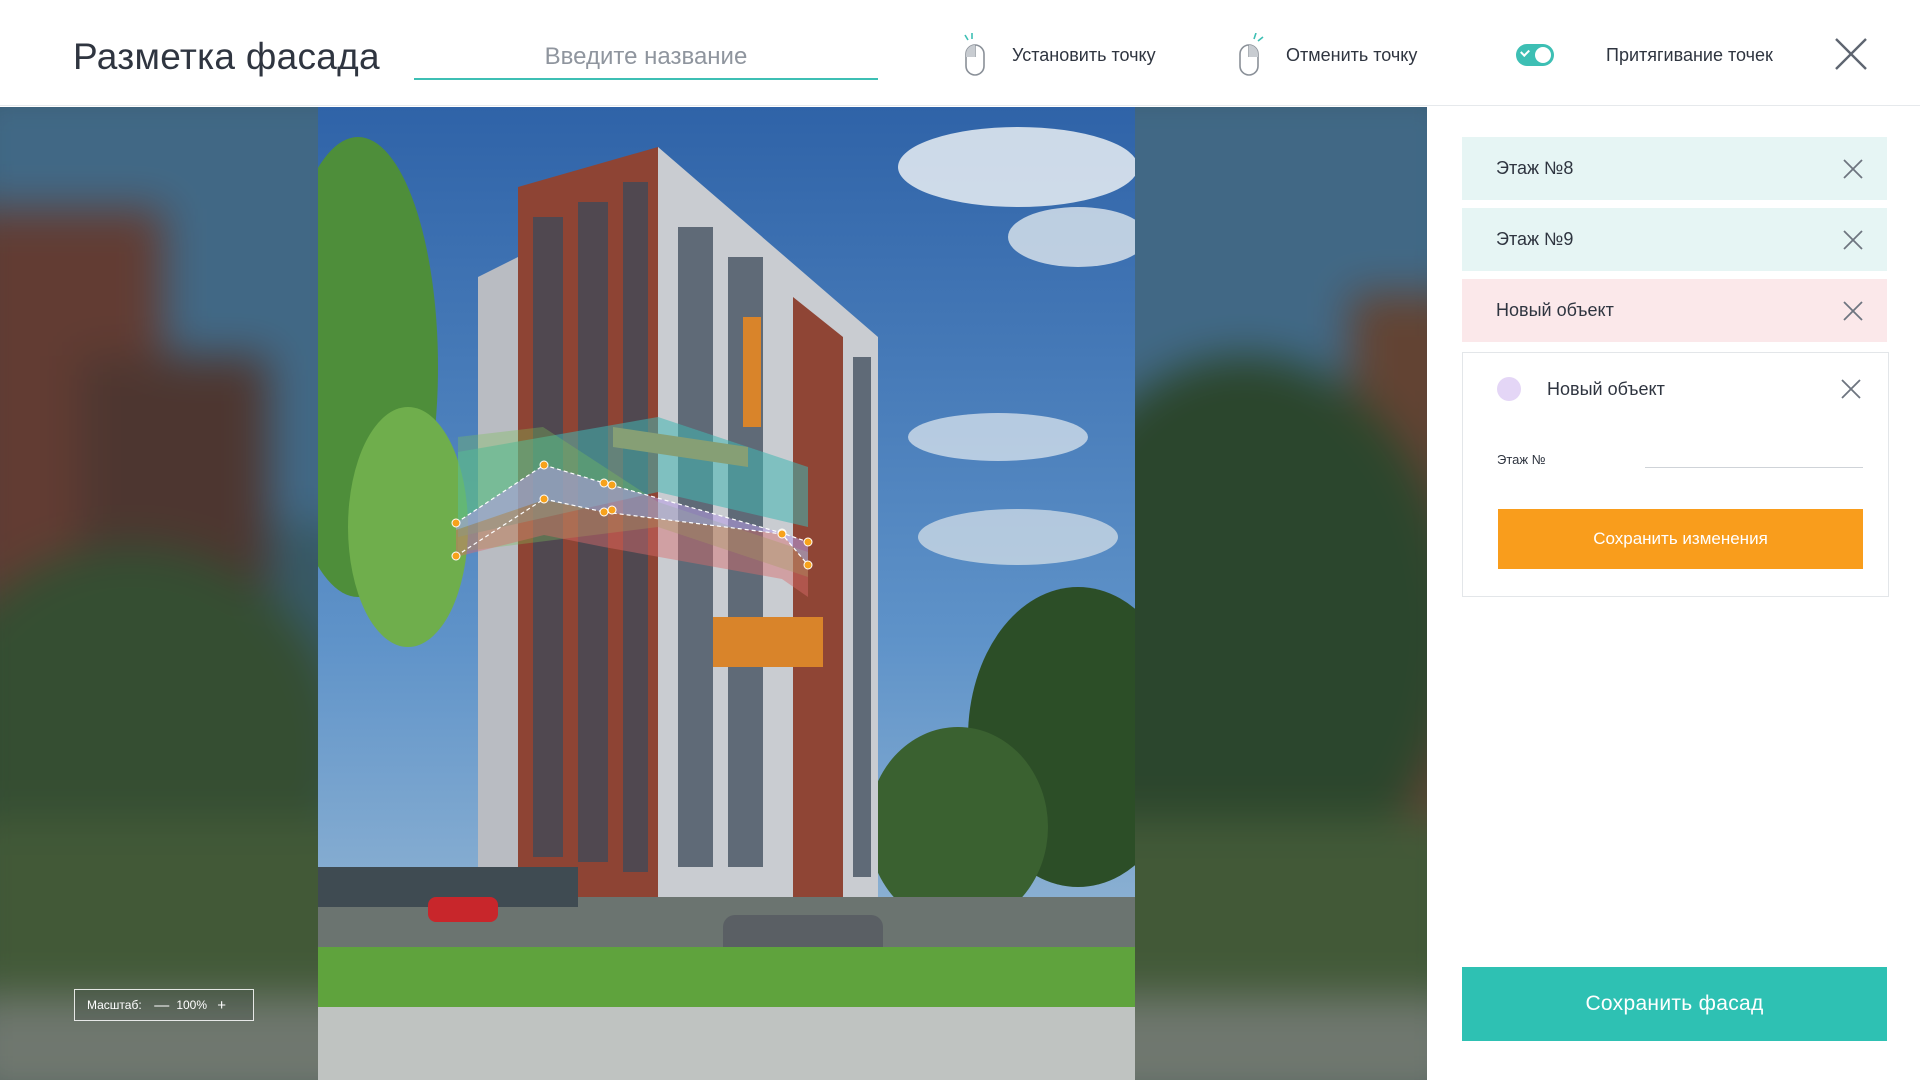 The height and width of the screenshot is (1080, 1920). I want to click on mouse-right-click-icon, so click(1251, 54).